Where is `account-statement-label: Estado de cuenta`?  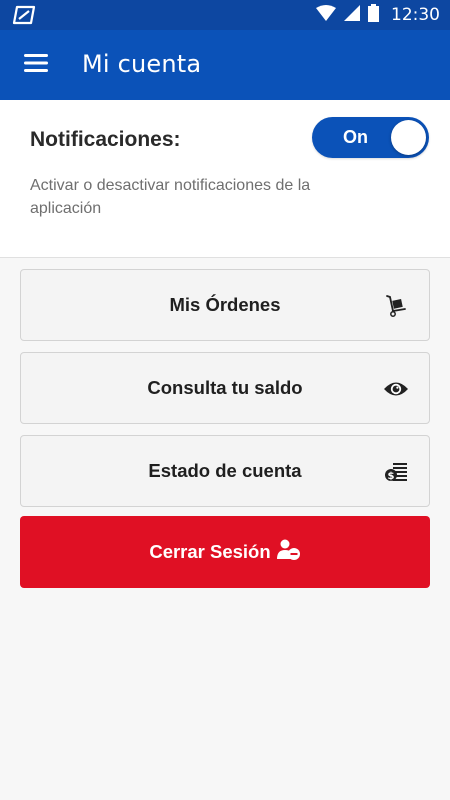
account-statement-label: Estado de cuenta is located at coordinates (225, 470).